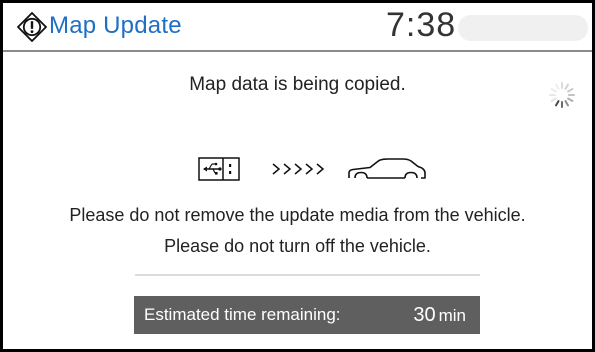  What do you see at coordinates (297, 246) in the screenshot?
I see `warning-power-off: Please do not turn off the vehicle.` at bounding box center [297, 246].